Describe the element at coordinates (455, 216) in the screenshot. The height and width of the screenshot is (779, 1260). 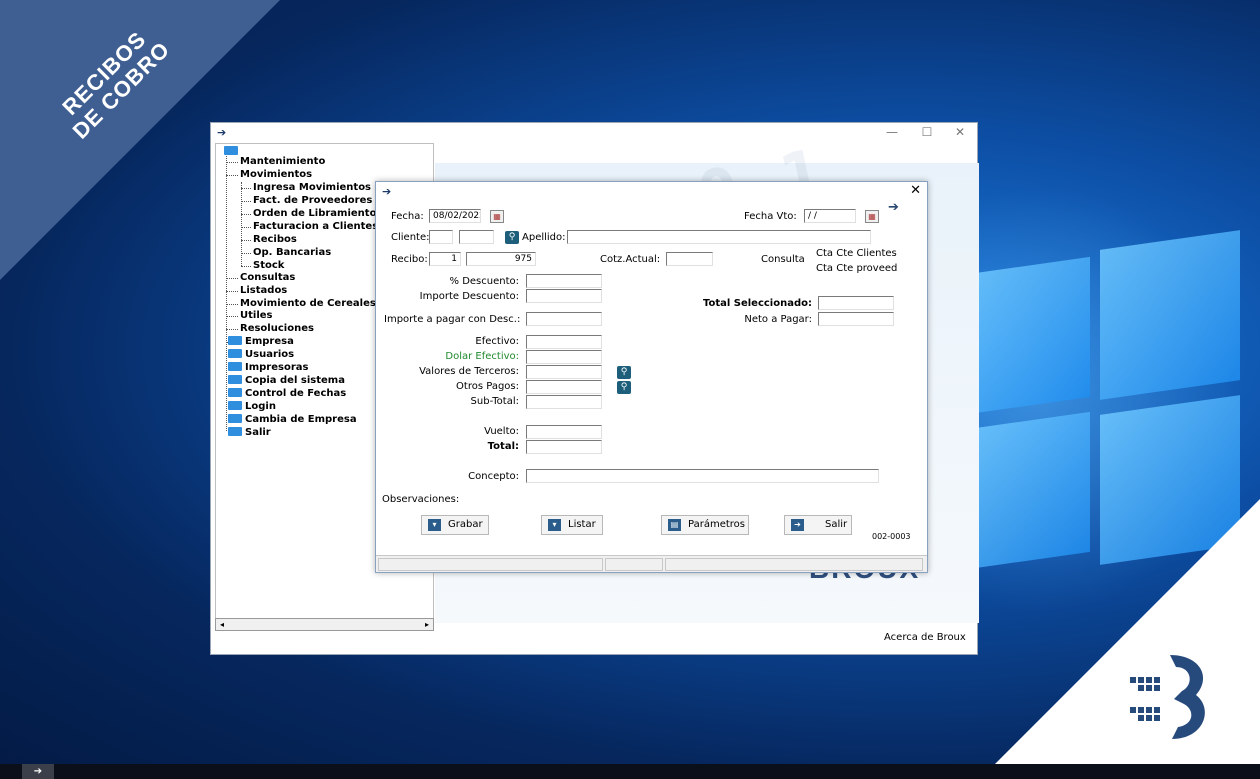
I see `fecha-input: 08/02/2022` at that location.